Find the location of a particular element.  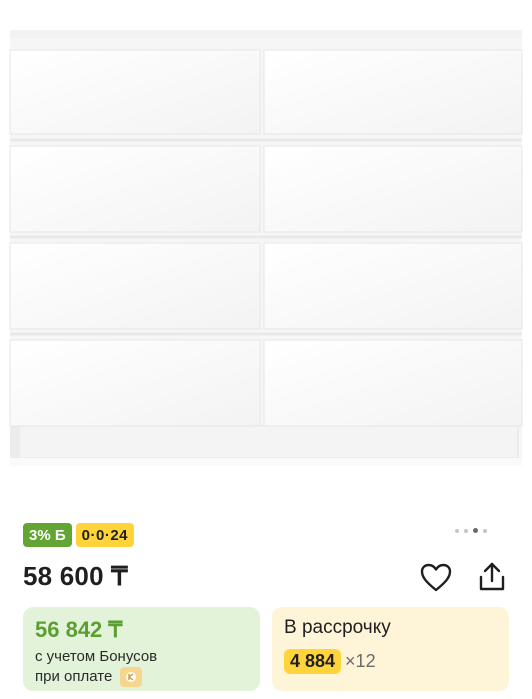

kaspi-logo-icon is located at coordinates (131, 677).